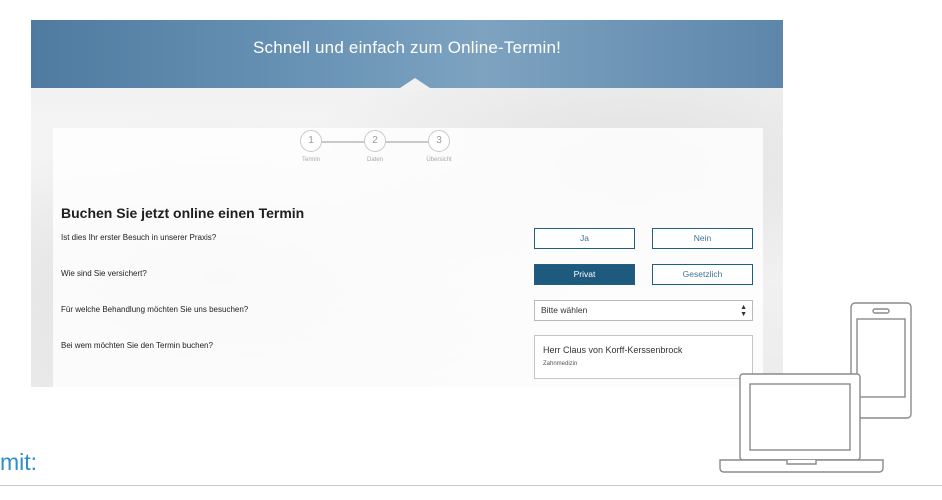 The height and width of the screenshot is (500, 942). What do you see at coordinates (19, 462) in the screenshot?
I see `mit-label: mit:` at bounding box center [19, 462].